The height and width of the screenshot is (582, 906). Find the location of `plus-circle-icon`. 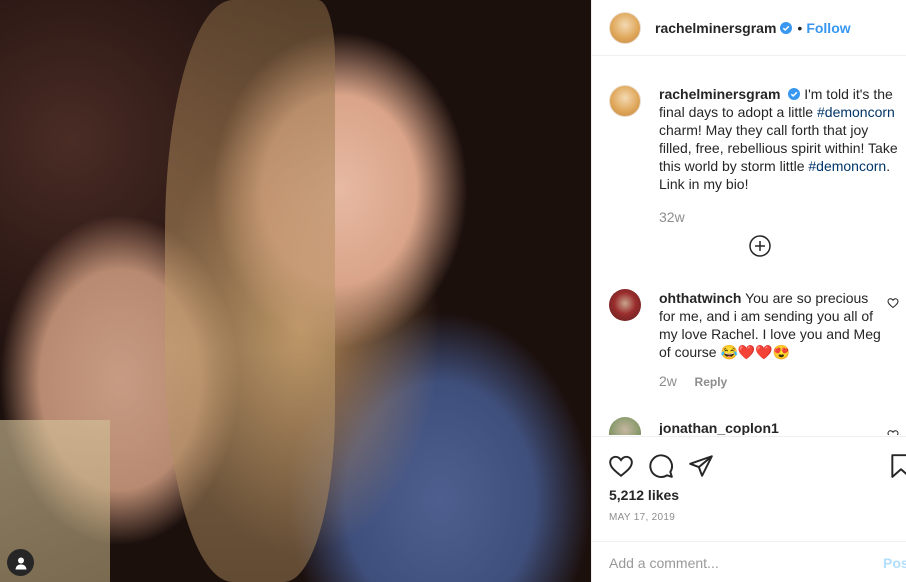

plus-circle-icon is located at coordinates (760, 246).